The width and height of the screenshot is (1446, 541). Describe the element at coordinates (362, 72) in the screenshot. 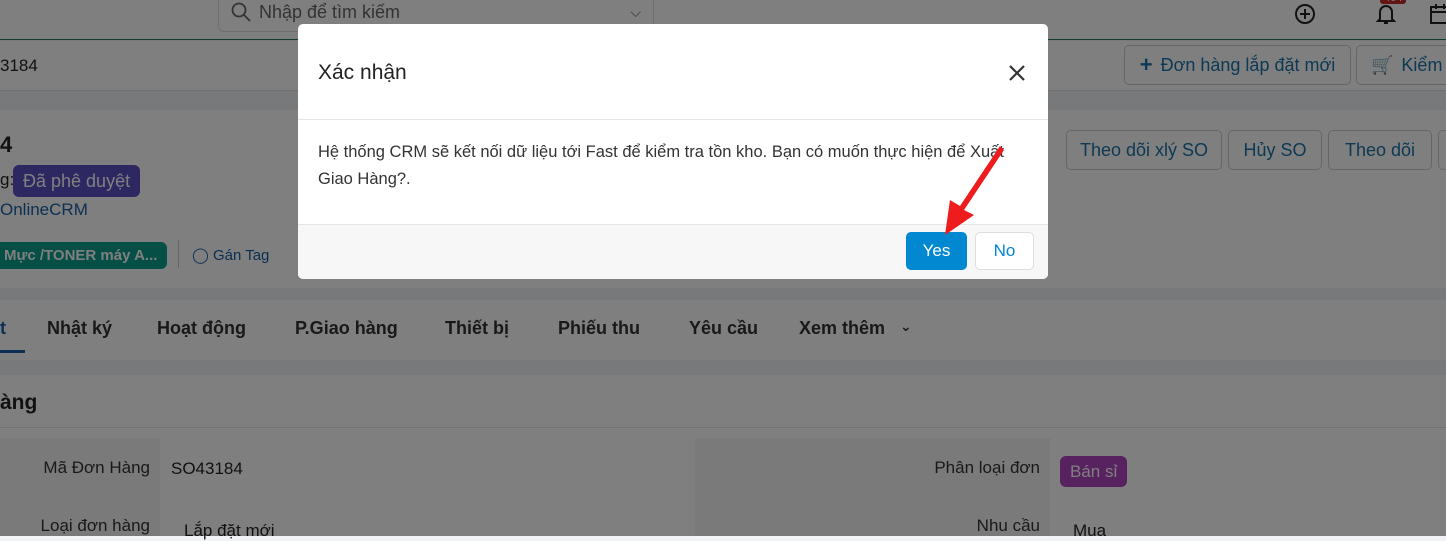

I see `dialog-title: Xác nhận` at that location.